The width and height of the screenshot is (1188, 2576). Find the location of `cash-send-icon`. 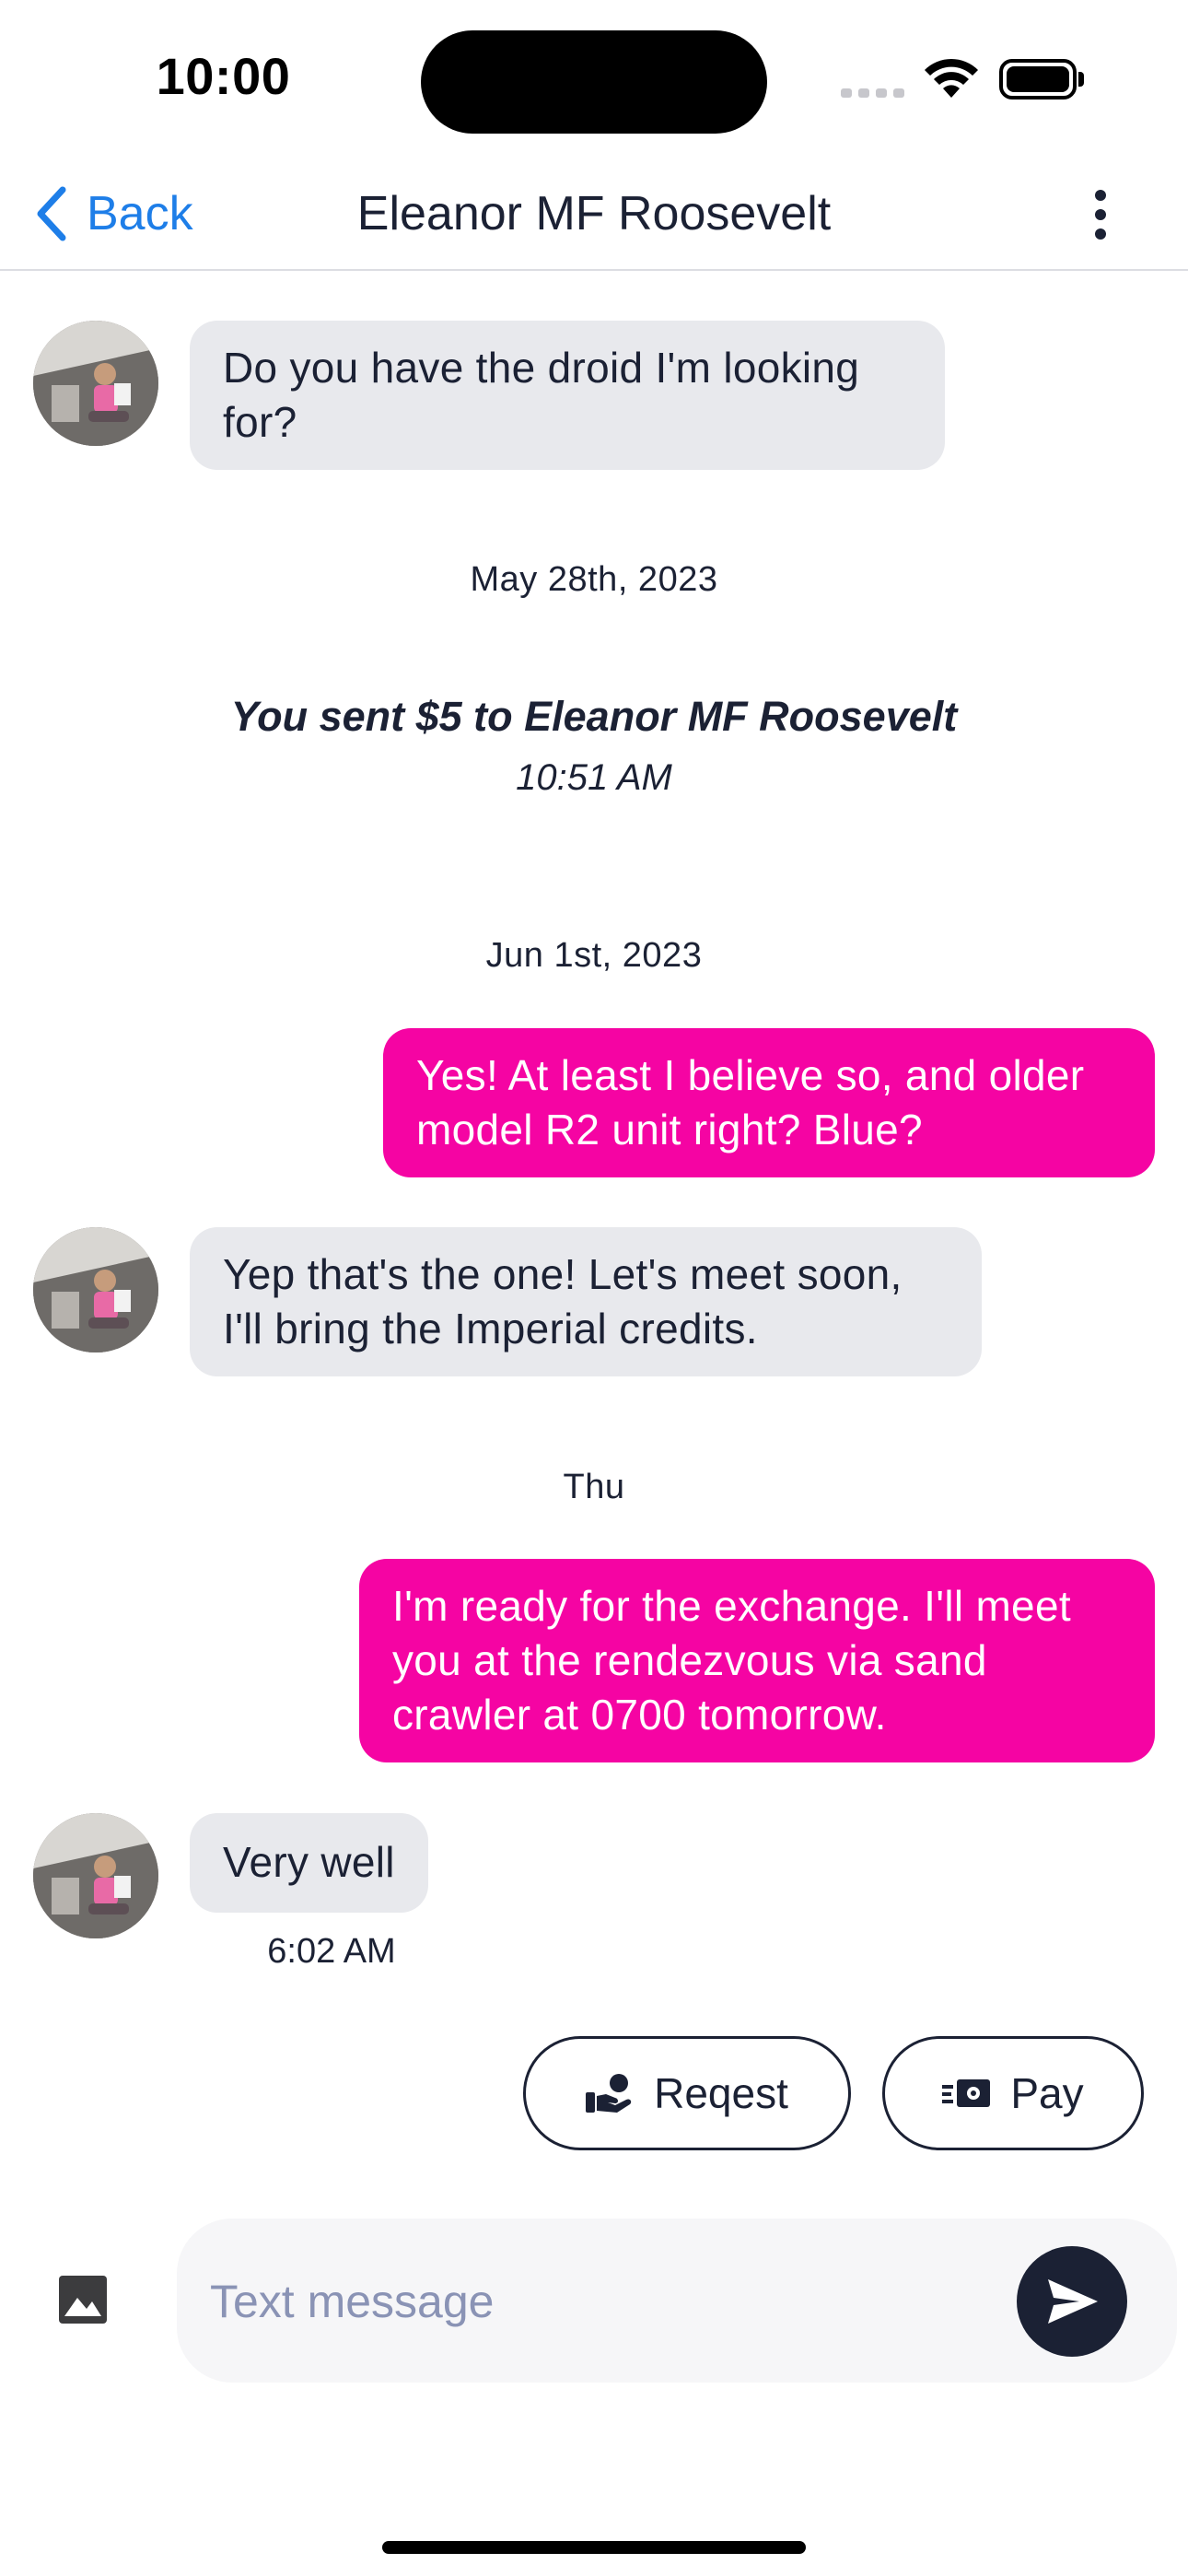

cash-send-icon is located at coordinates (967, 2093).